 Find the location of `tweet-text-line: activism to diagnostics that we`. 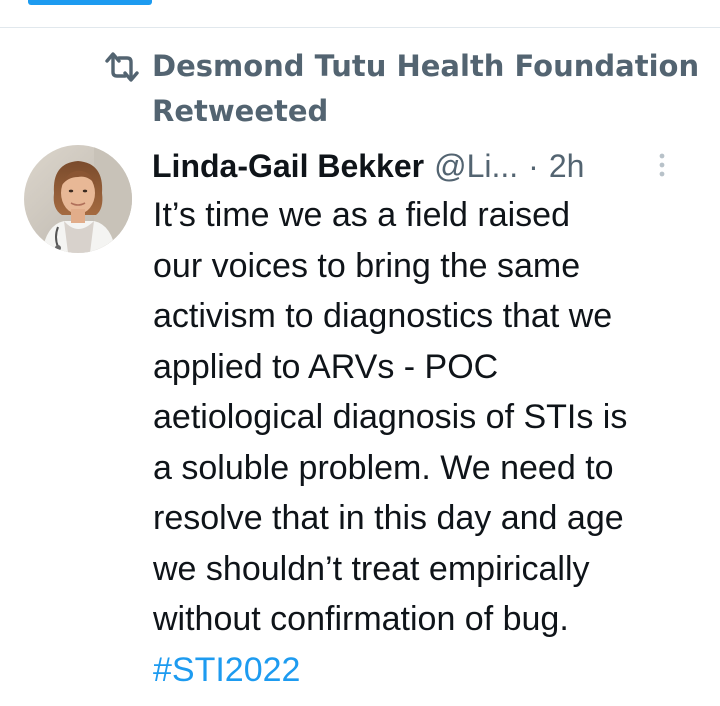

tweet-text-line: activism to diagnostics that we is located at coordinates (383, 316).